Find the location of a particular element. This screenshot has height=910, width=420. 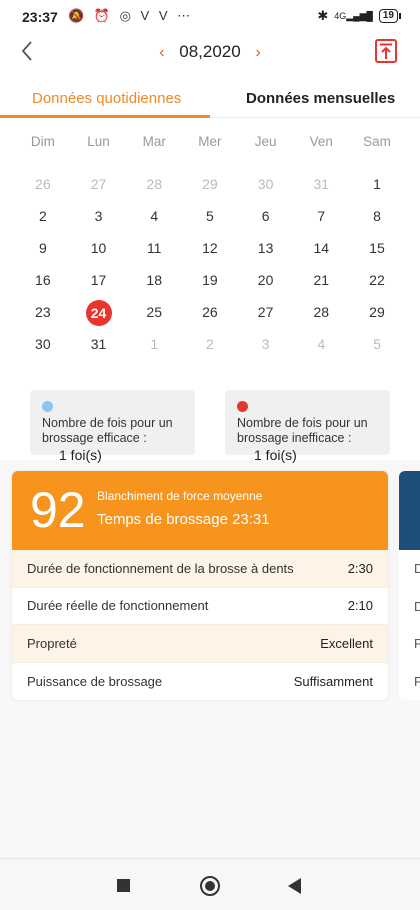

chevron-left-icon: ‹ is located at coordinates (161, 53).